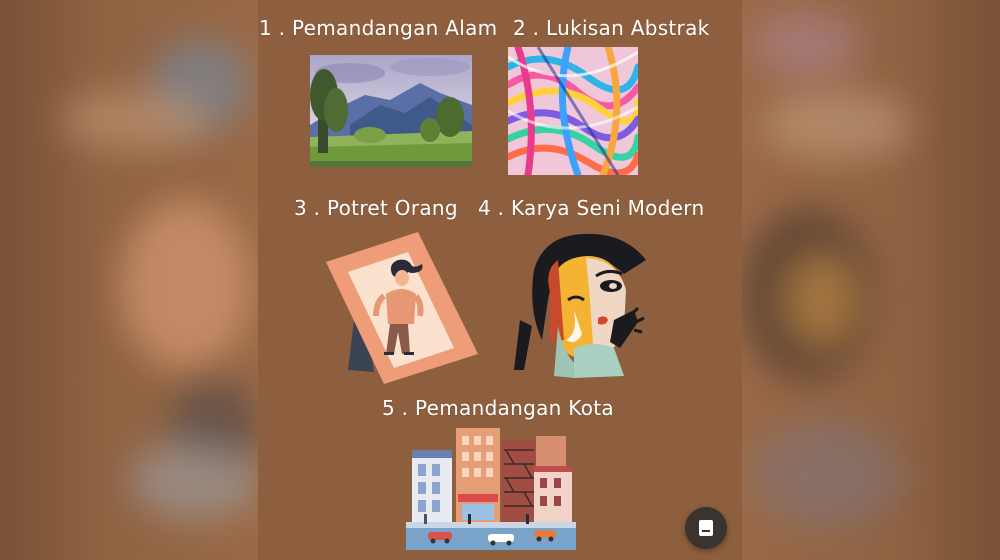 The width and height of the screenshot is (1000, 560). What do you see at coordinates (498, 408) in the screenshot?
I see `item-5-title: 5 . Pemandangan Kota` at bounding box center [498, 408].